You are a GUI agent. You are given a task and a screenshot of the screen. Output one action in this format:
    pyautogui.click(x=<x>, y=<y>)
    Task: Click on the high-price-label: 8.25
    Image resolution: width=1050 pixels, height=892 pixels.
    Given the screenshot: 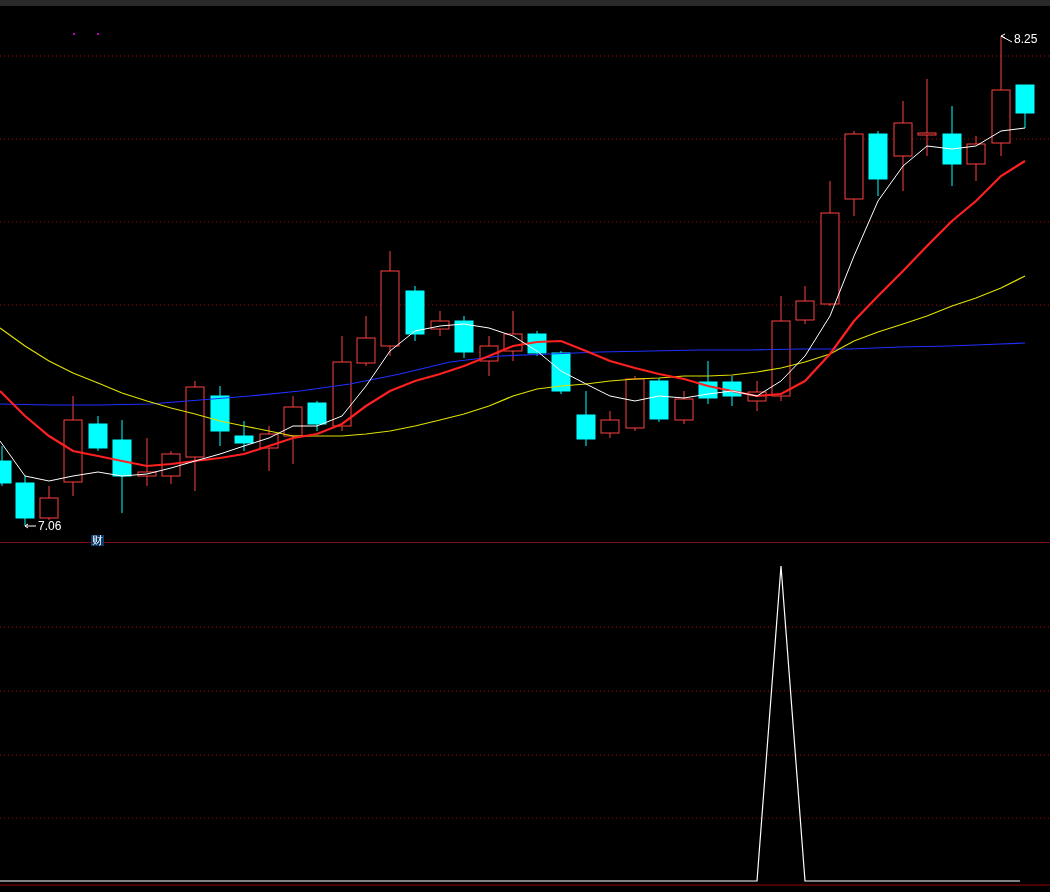 What is the action you would take?
    pyautogui.click(x=1026, y=39)
    